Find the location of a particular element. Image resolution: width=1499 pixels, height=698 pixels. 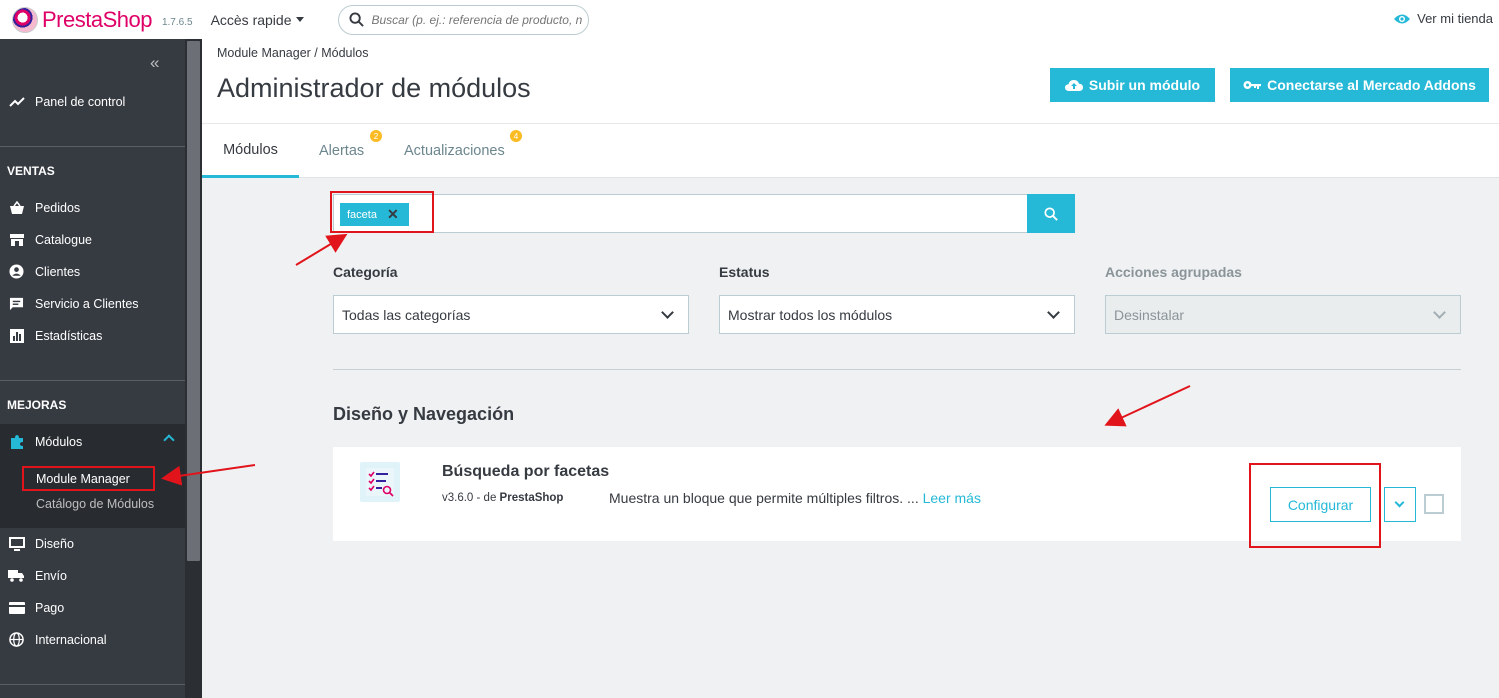

sidebar-item-orders: Pedidos is located at coordinates (44, 207).